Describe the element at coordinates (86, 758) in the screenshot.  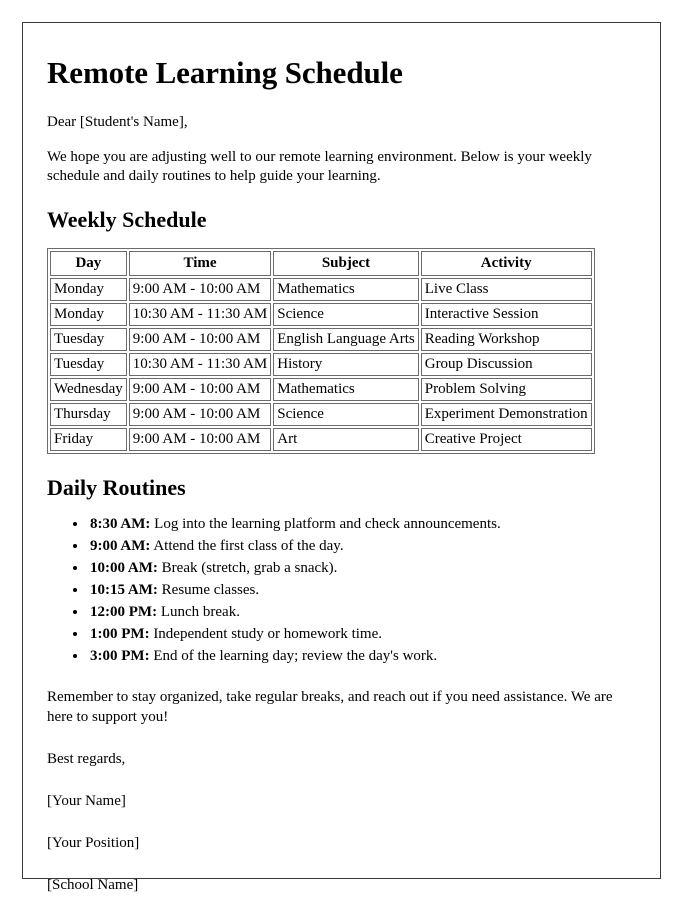
I see `sign-off: Best regards,` at that location.